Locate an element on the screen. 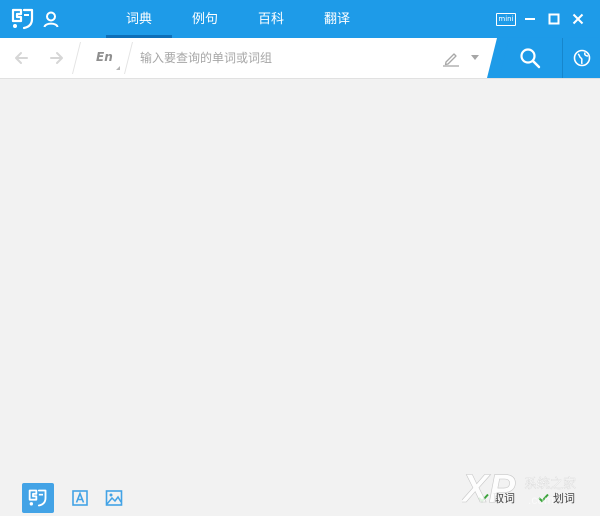 This screenshot has height=516, width=600. mini-mode-button: mini is located at coordinates (506, 19).